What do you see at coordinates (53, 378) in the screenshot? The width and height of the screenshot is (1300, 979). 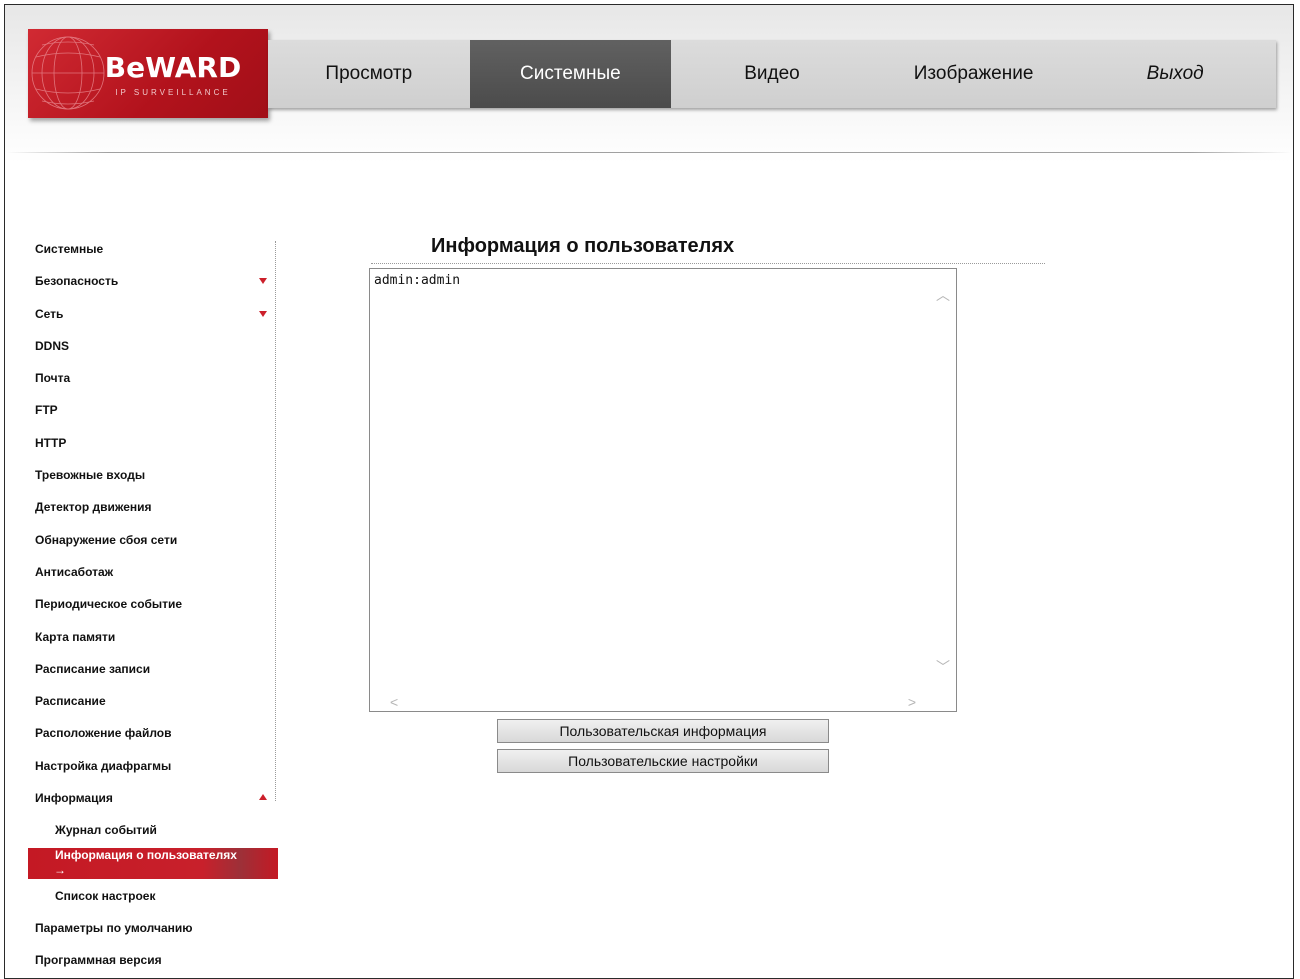 I see `sidebar-item-label: Почта` at bounding box center [53, 378].